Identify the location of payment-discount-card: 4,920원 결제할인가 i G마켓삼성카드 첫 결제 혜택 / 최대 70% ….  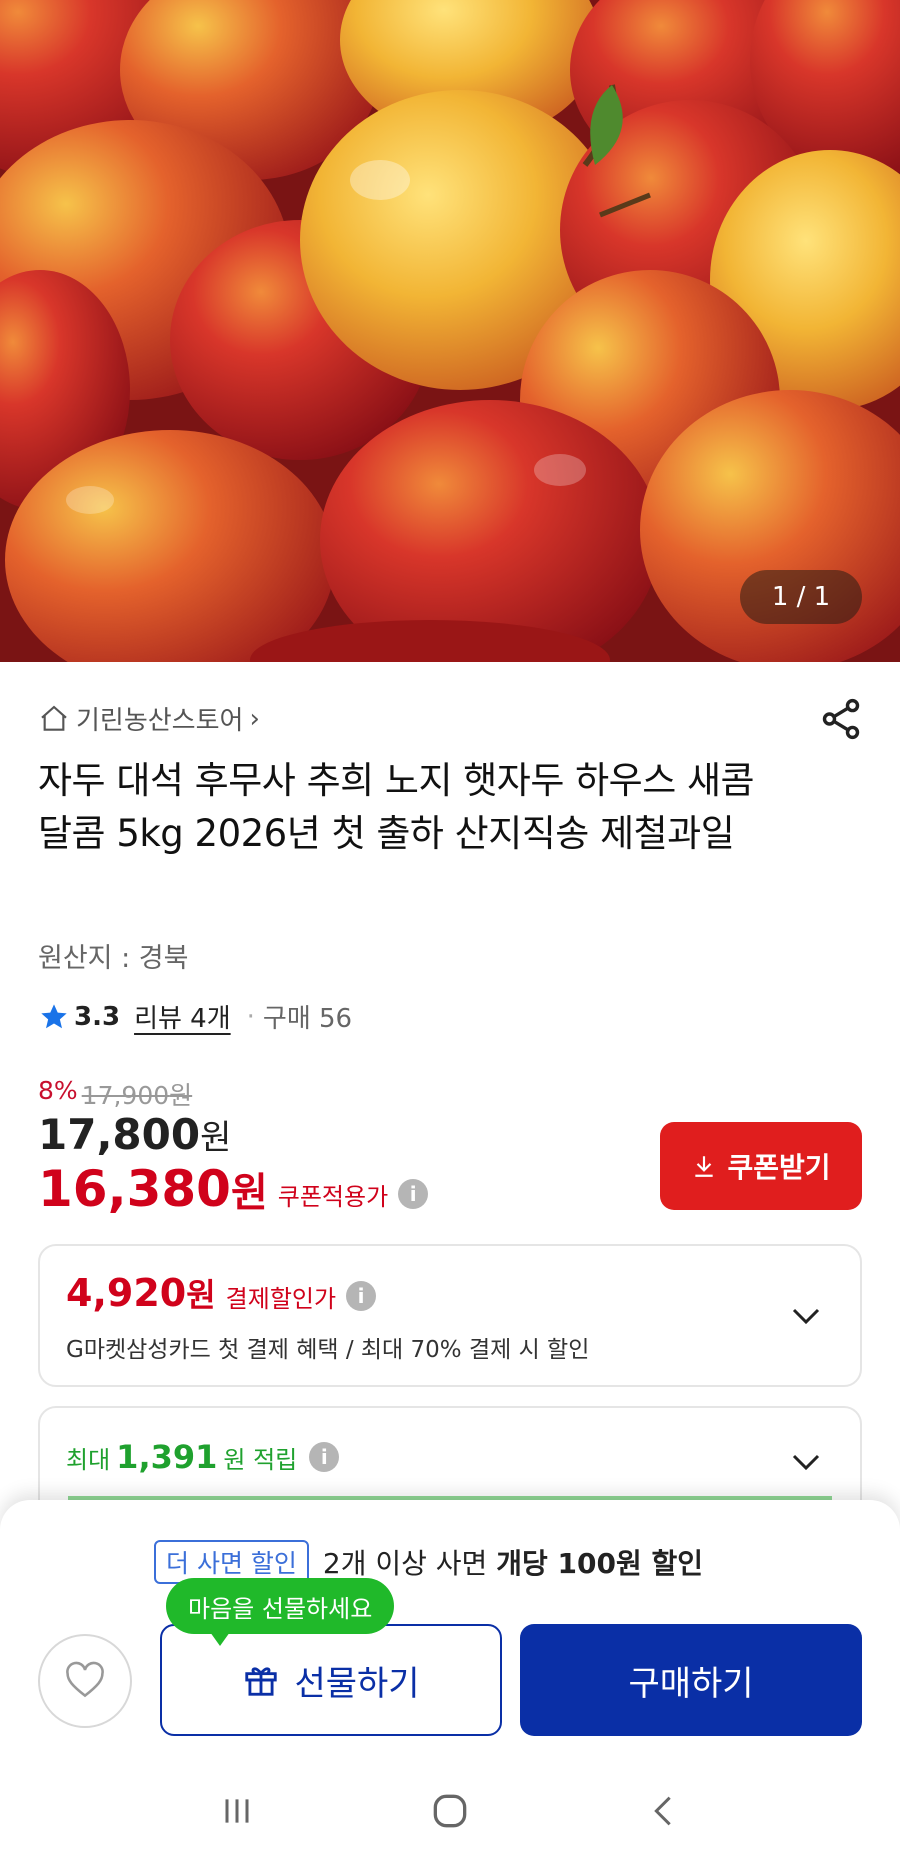
(450, 1315).